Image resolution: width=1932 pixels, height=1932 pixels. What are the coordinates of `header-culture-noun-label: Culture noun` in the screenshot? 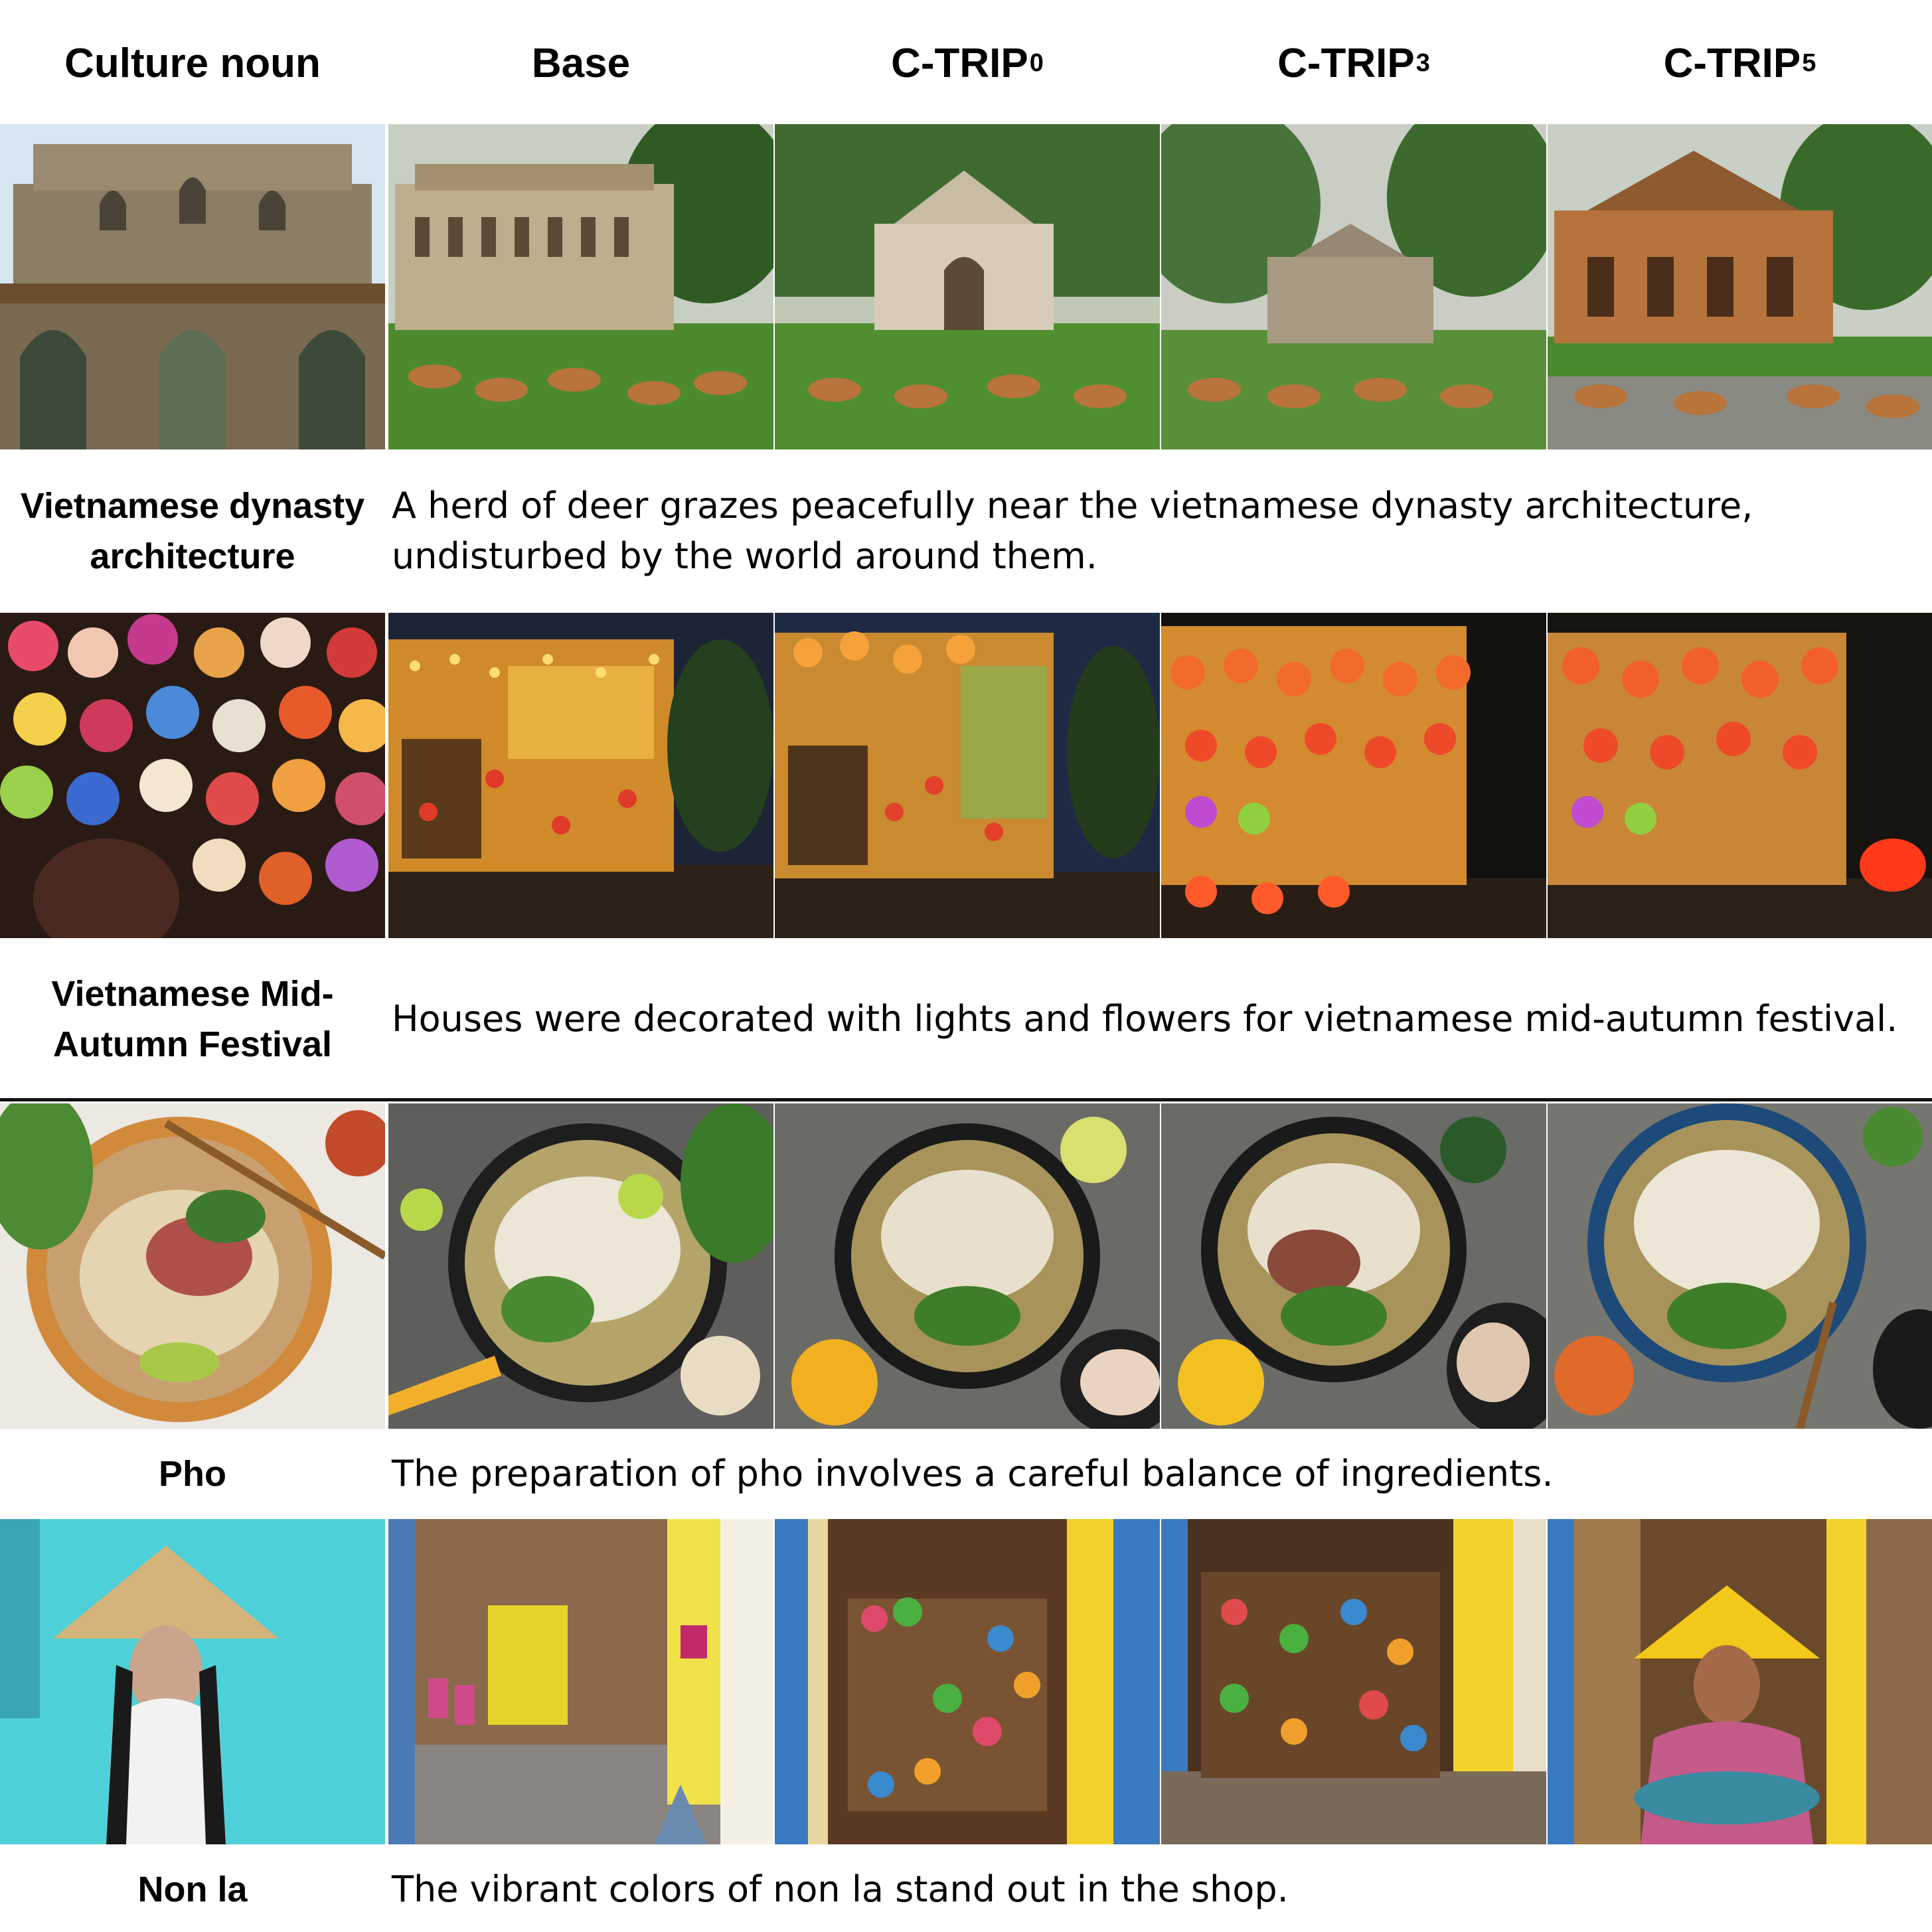 It's located at (192, 63).